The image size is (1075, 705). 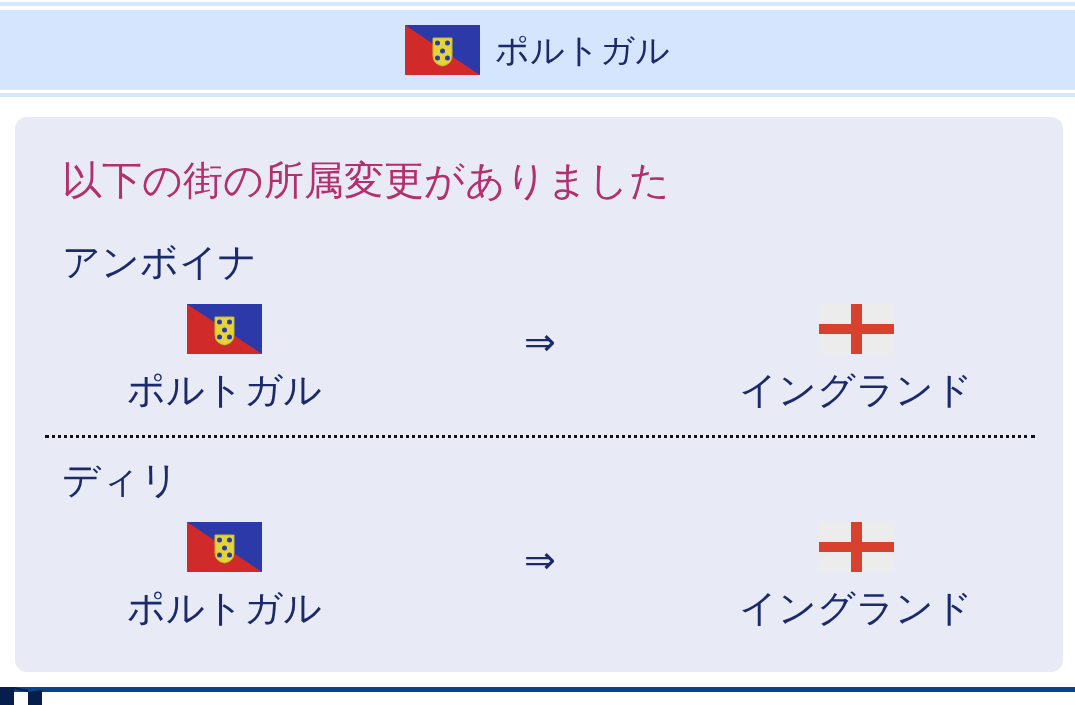 What do you see at coordinates (159, 262) in the screenshot?
I see `city-name: アンボイナ` at bounding box center [159, 262].